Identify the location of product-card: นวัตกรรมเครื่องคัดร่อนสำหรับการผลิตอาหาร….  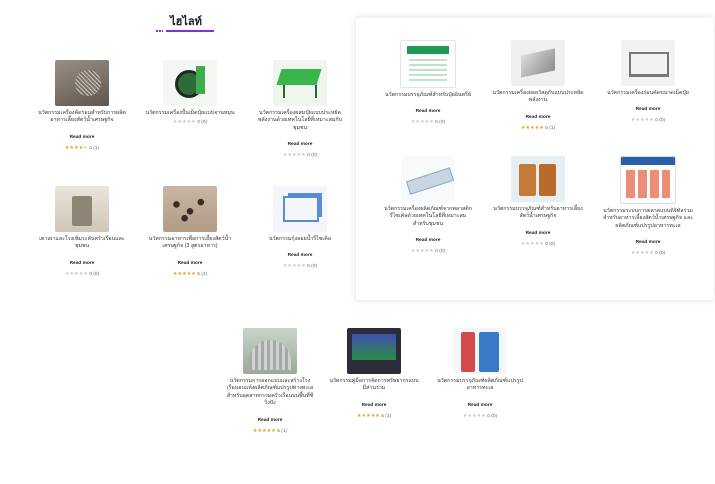
(82, 105).